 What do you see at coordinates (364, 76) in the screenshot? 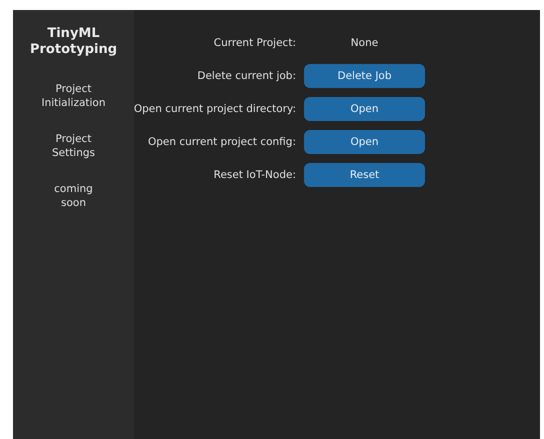
I see `action-button: Delete Job` at bounding box center [364, 76].